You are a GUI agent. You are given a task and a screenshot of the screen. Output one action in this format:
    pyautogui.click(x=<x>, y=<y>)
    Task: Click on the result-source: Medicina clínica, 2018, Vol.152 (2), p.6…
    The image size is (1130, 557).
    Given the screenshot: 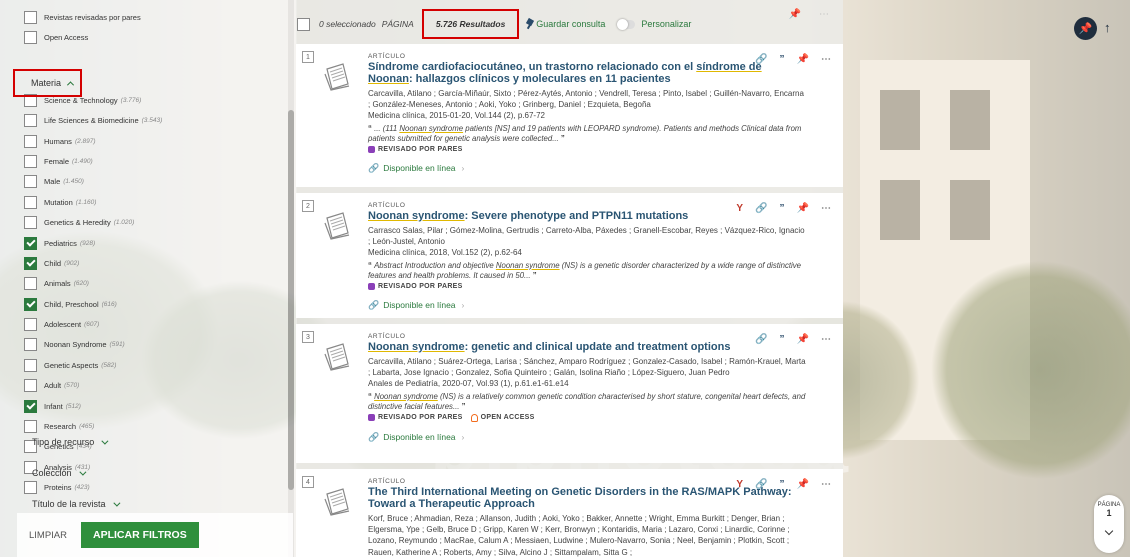 What is the action you would take?
    pyautogui.click(x=445, y=253)
    